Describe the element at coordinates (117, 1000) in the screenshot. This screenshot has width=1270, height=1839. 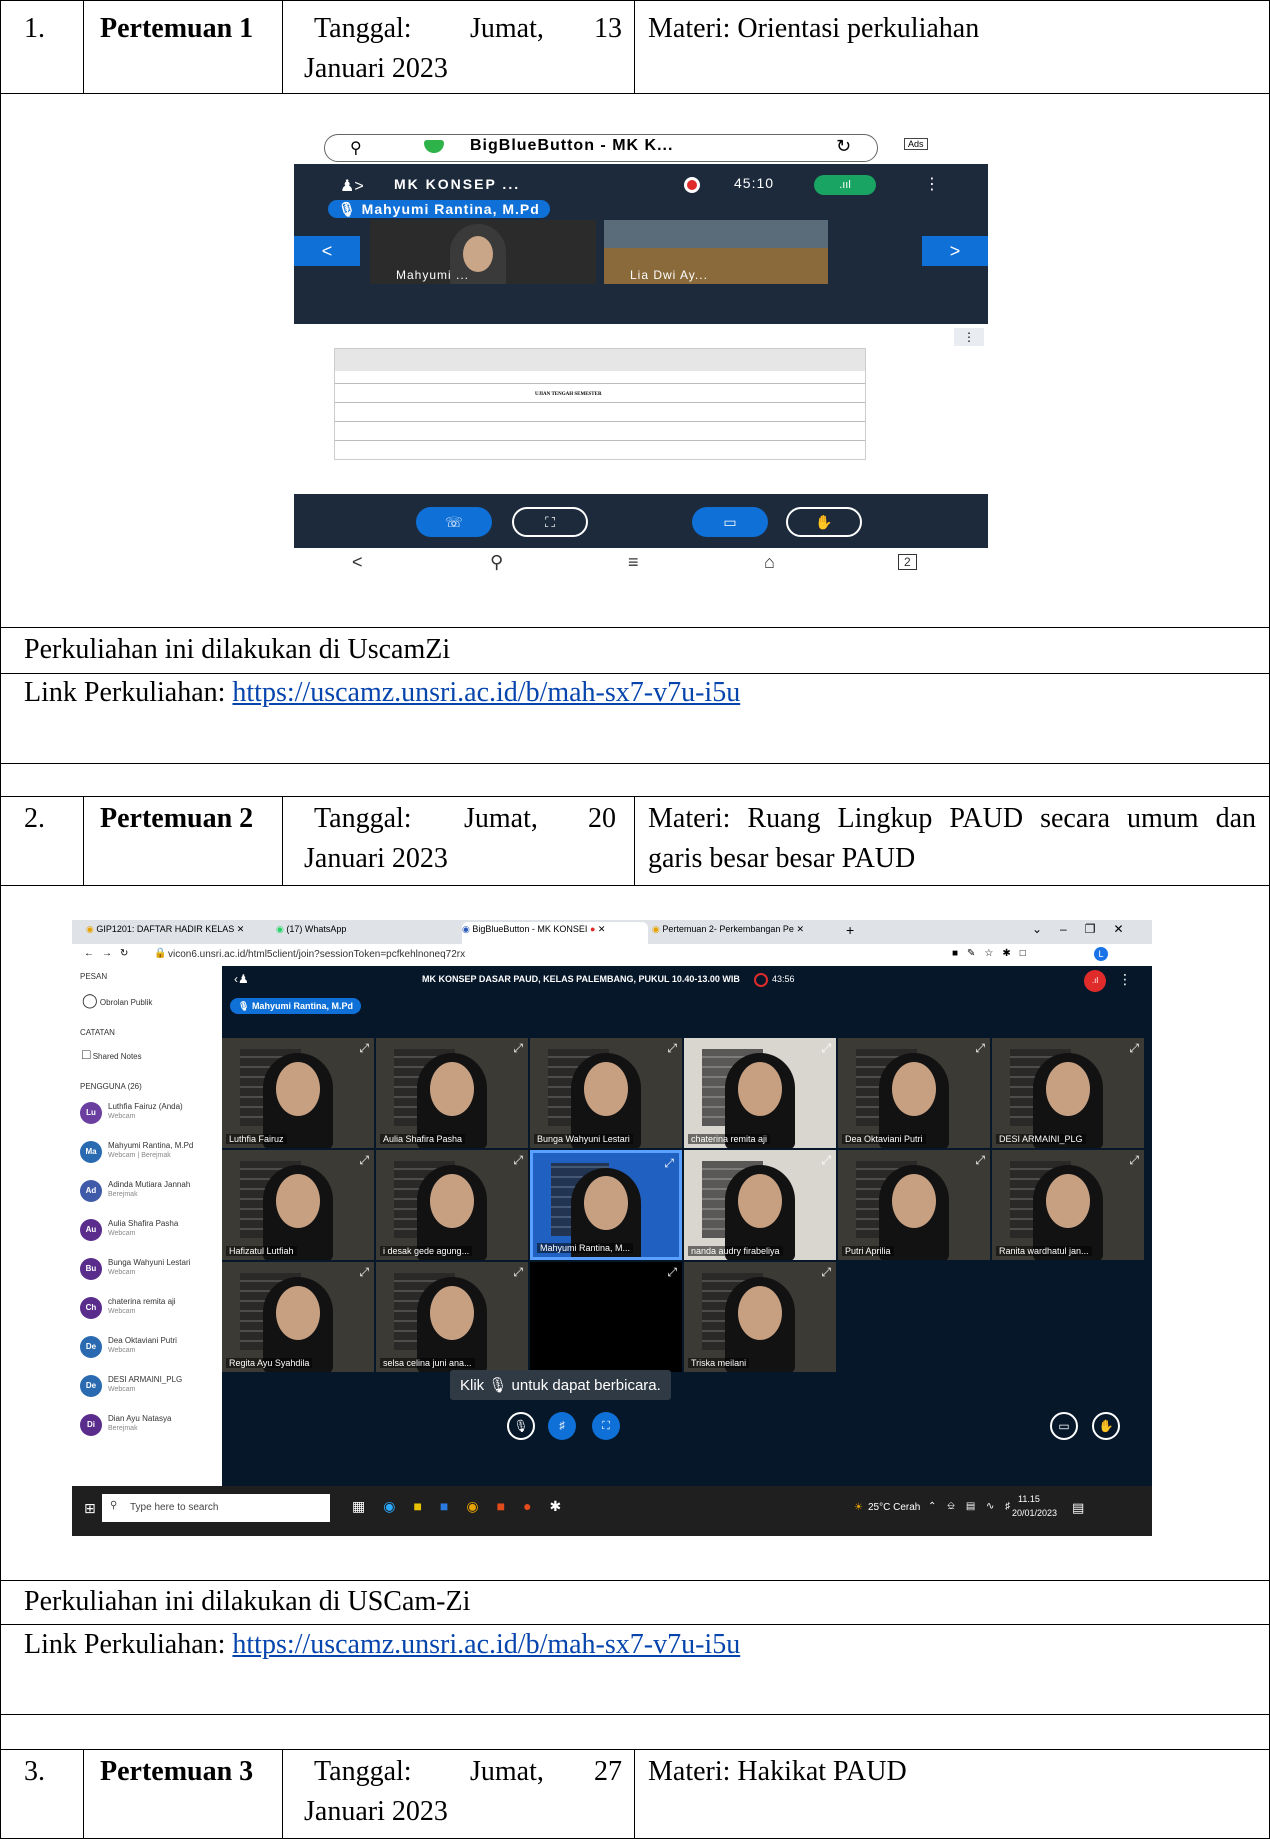
I see `sidebar-item-public-chat: ◯ Obrolan Publik` at that location.